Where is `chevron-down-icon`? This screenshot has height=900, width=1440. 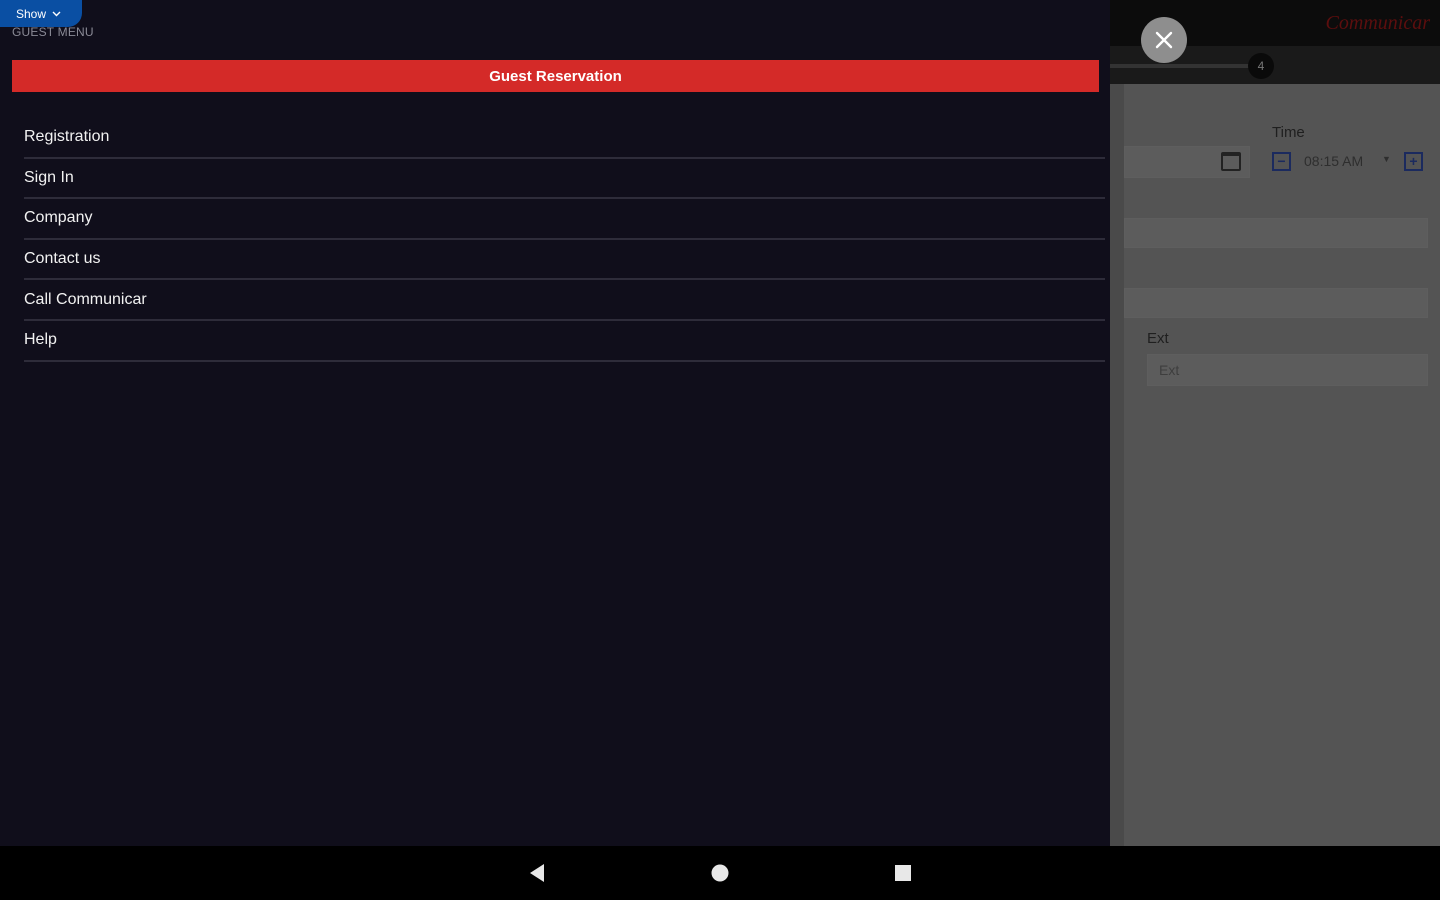
chevron-down-icon is located at coordinates (56, 14).